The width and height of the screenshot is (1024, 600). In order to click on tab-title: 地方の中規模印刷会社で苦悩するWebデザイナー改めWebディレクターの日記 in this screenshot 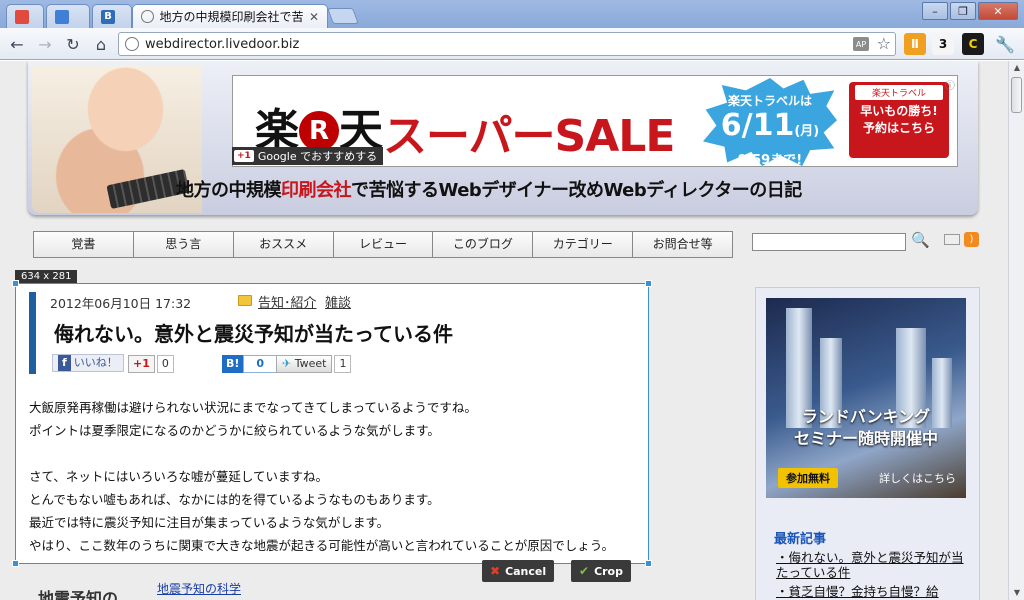, I will do `click(231, 17)`.